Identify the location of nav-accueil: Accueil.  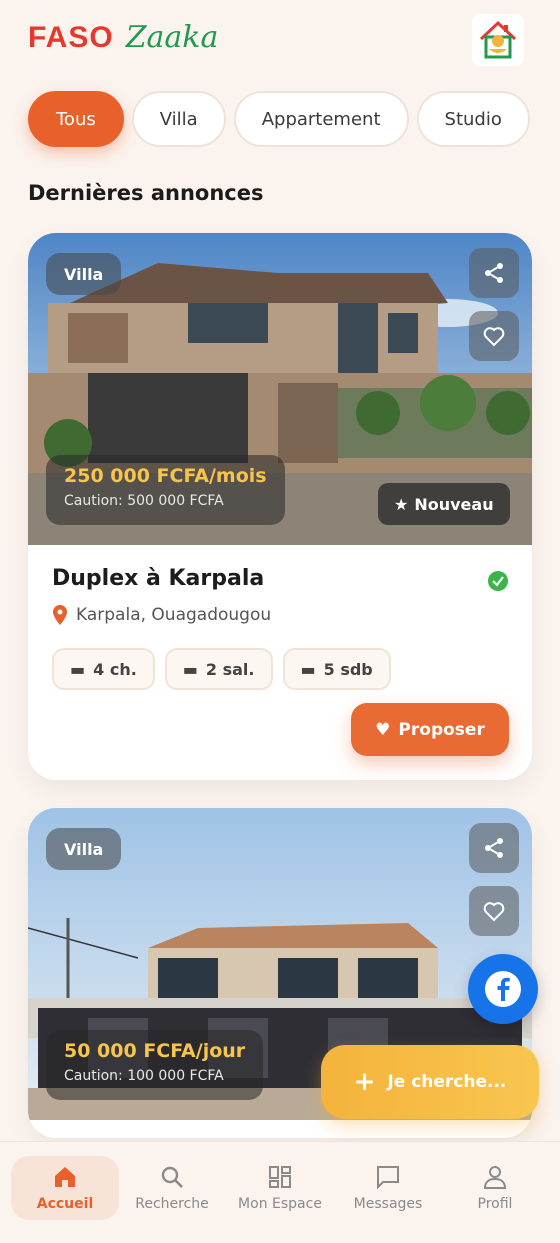
(65, 1188).